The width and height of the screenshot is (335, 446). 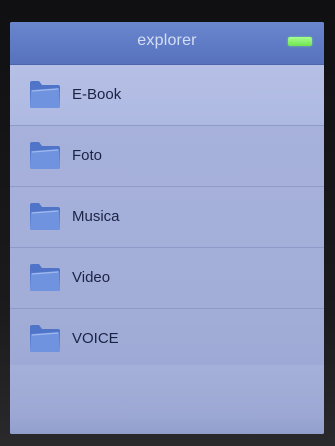 What do you see at coordinates (91, 277) in the screenshot?
I see `list-item-label: Video` at bounding box center [91, 277].